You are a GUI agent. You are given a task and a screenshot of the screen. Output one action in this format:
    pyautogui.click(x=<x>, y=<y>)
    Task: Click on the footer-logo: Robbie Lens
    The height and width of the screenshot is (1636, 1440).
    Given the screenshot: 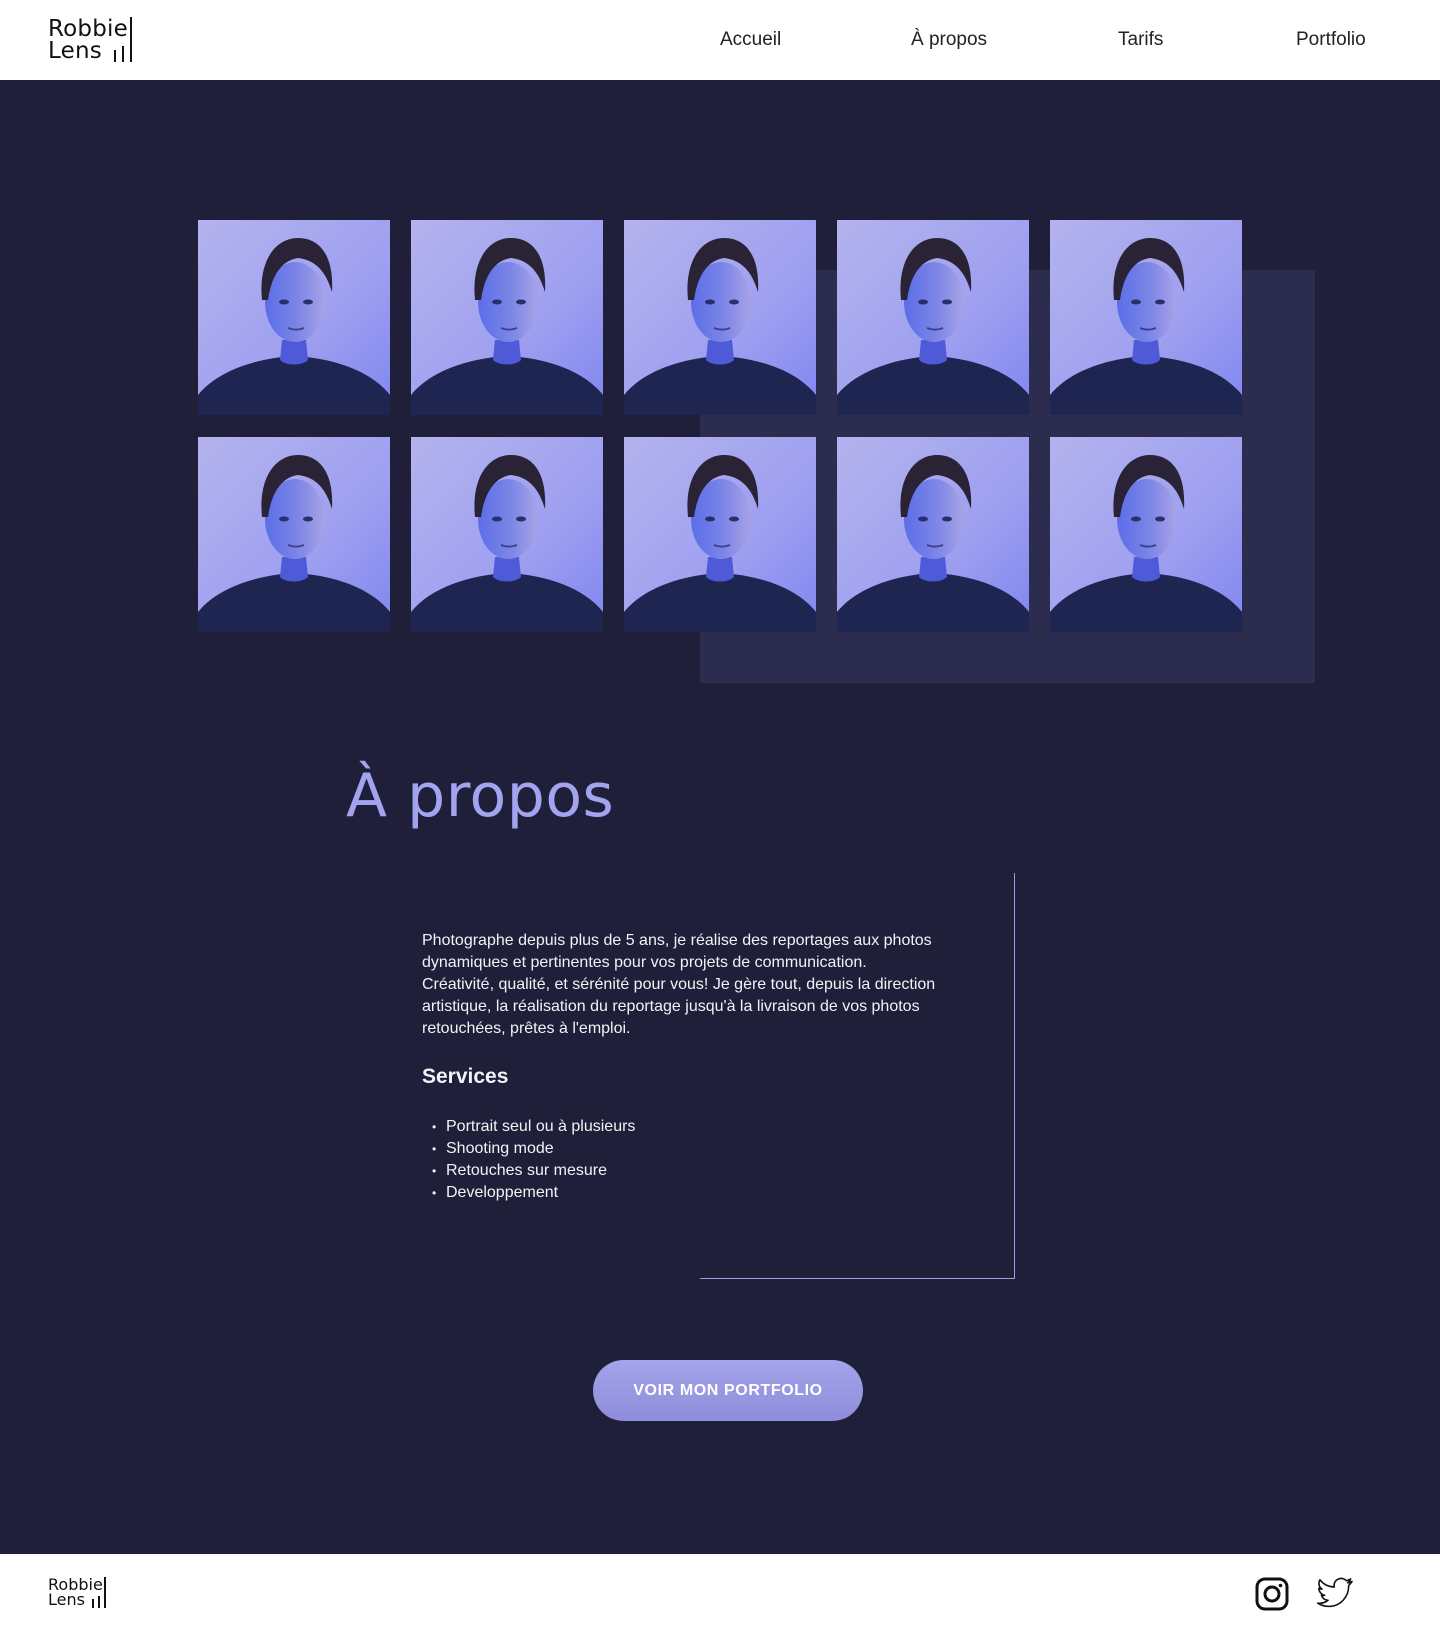 What is the action you would take?
    pyautogui.click(x=78, y=1594)
    